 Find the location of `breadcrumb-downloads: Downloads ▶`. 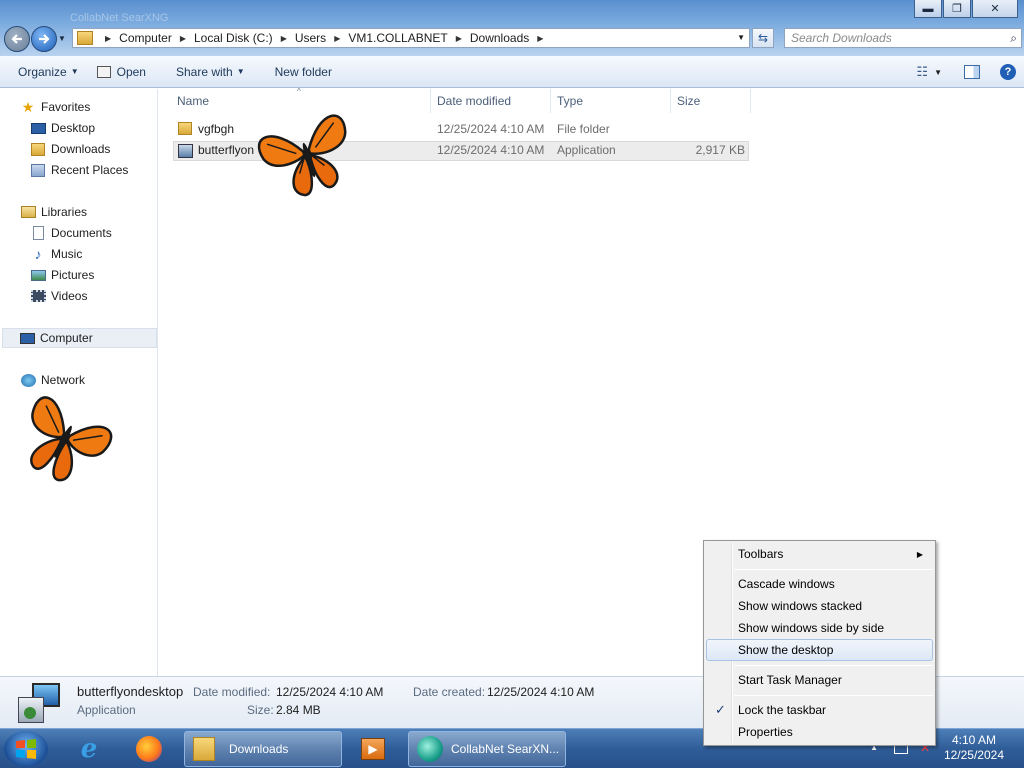

breadcrumb-downloads: Downloads ▶ is located at coordinates (511, 38).